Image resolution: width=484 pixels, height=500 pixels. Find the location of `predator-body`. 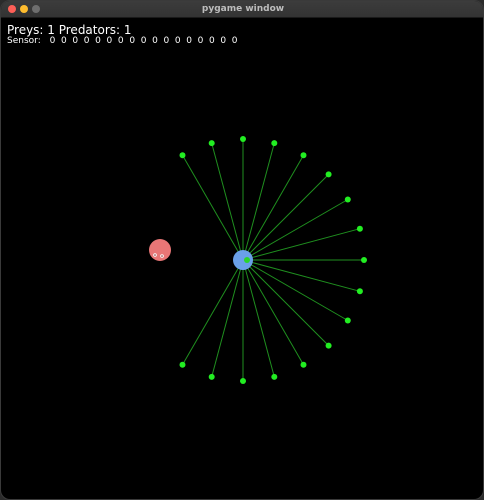

predator-body is located at coordinates (160, 250).